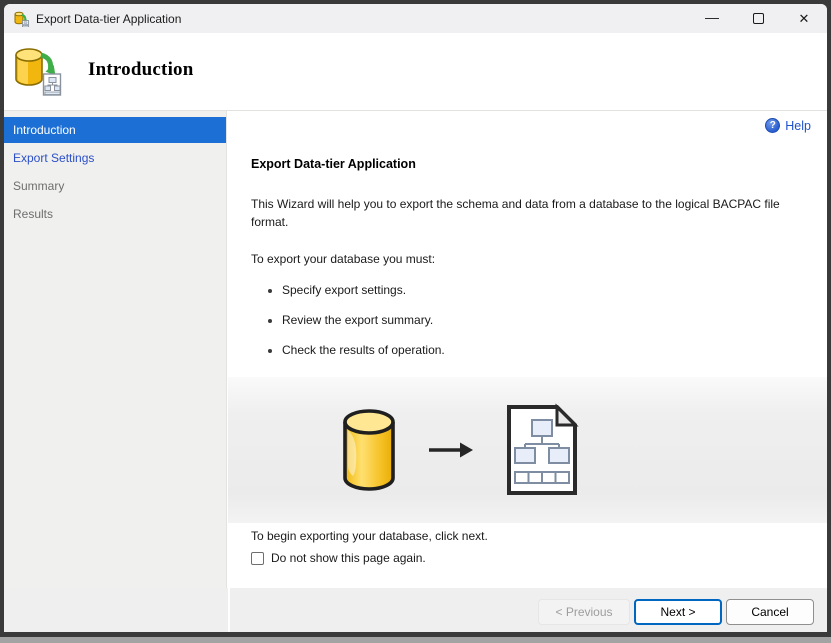  I want to click on window-bottom-edge, so click(415, 640).